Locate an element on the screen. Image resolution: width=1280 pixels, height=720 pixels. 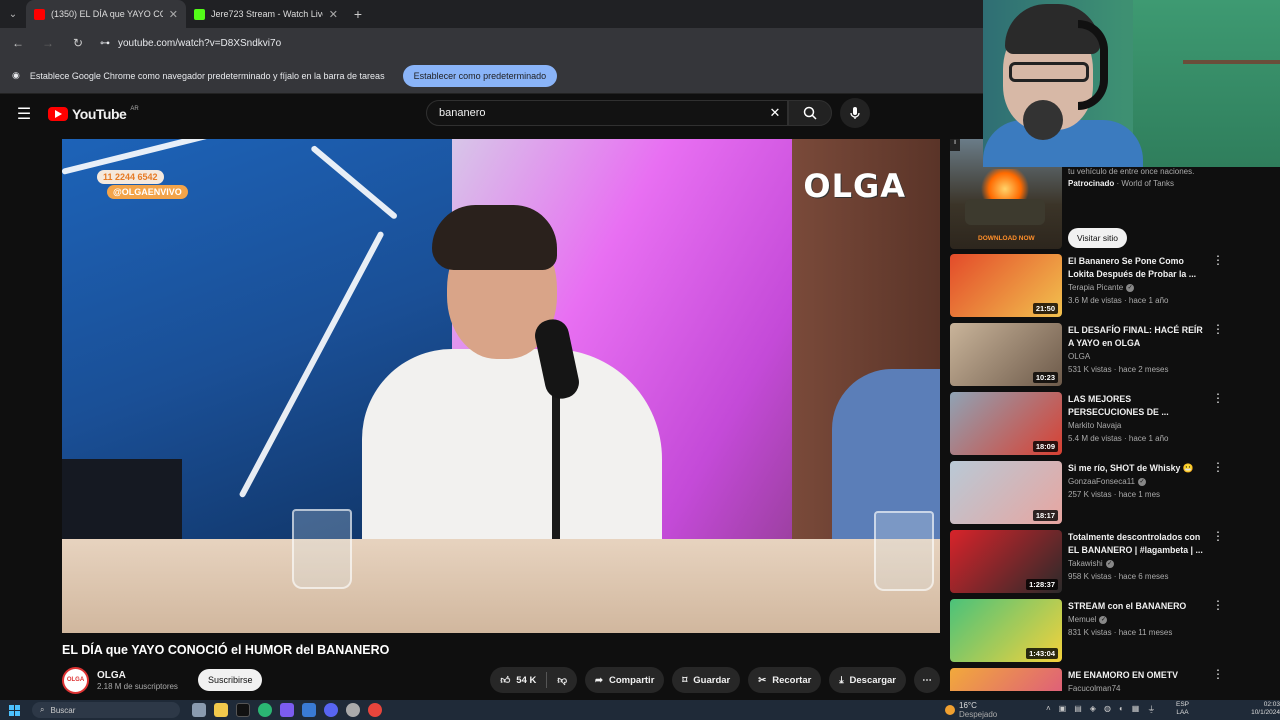
voice-search-button is located at coordinates (855, 113).